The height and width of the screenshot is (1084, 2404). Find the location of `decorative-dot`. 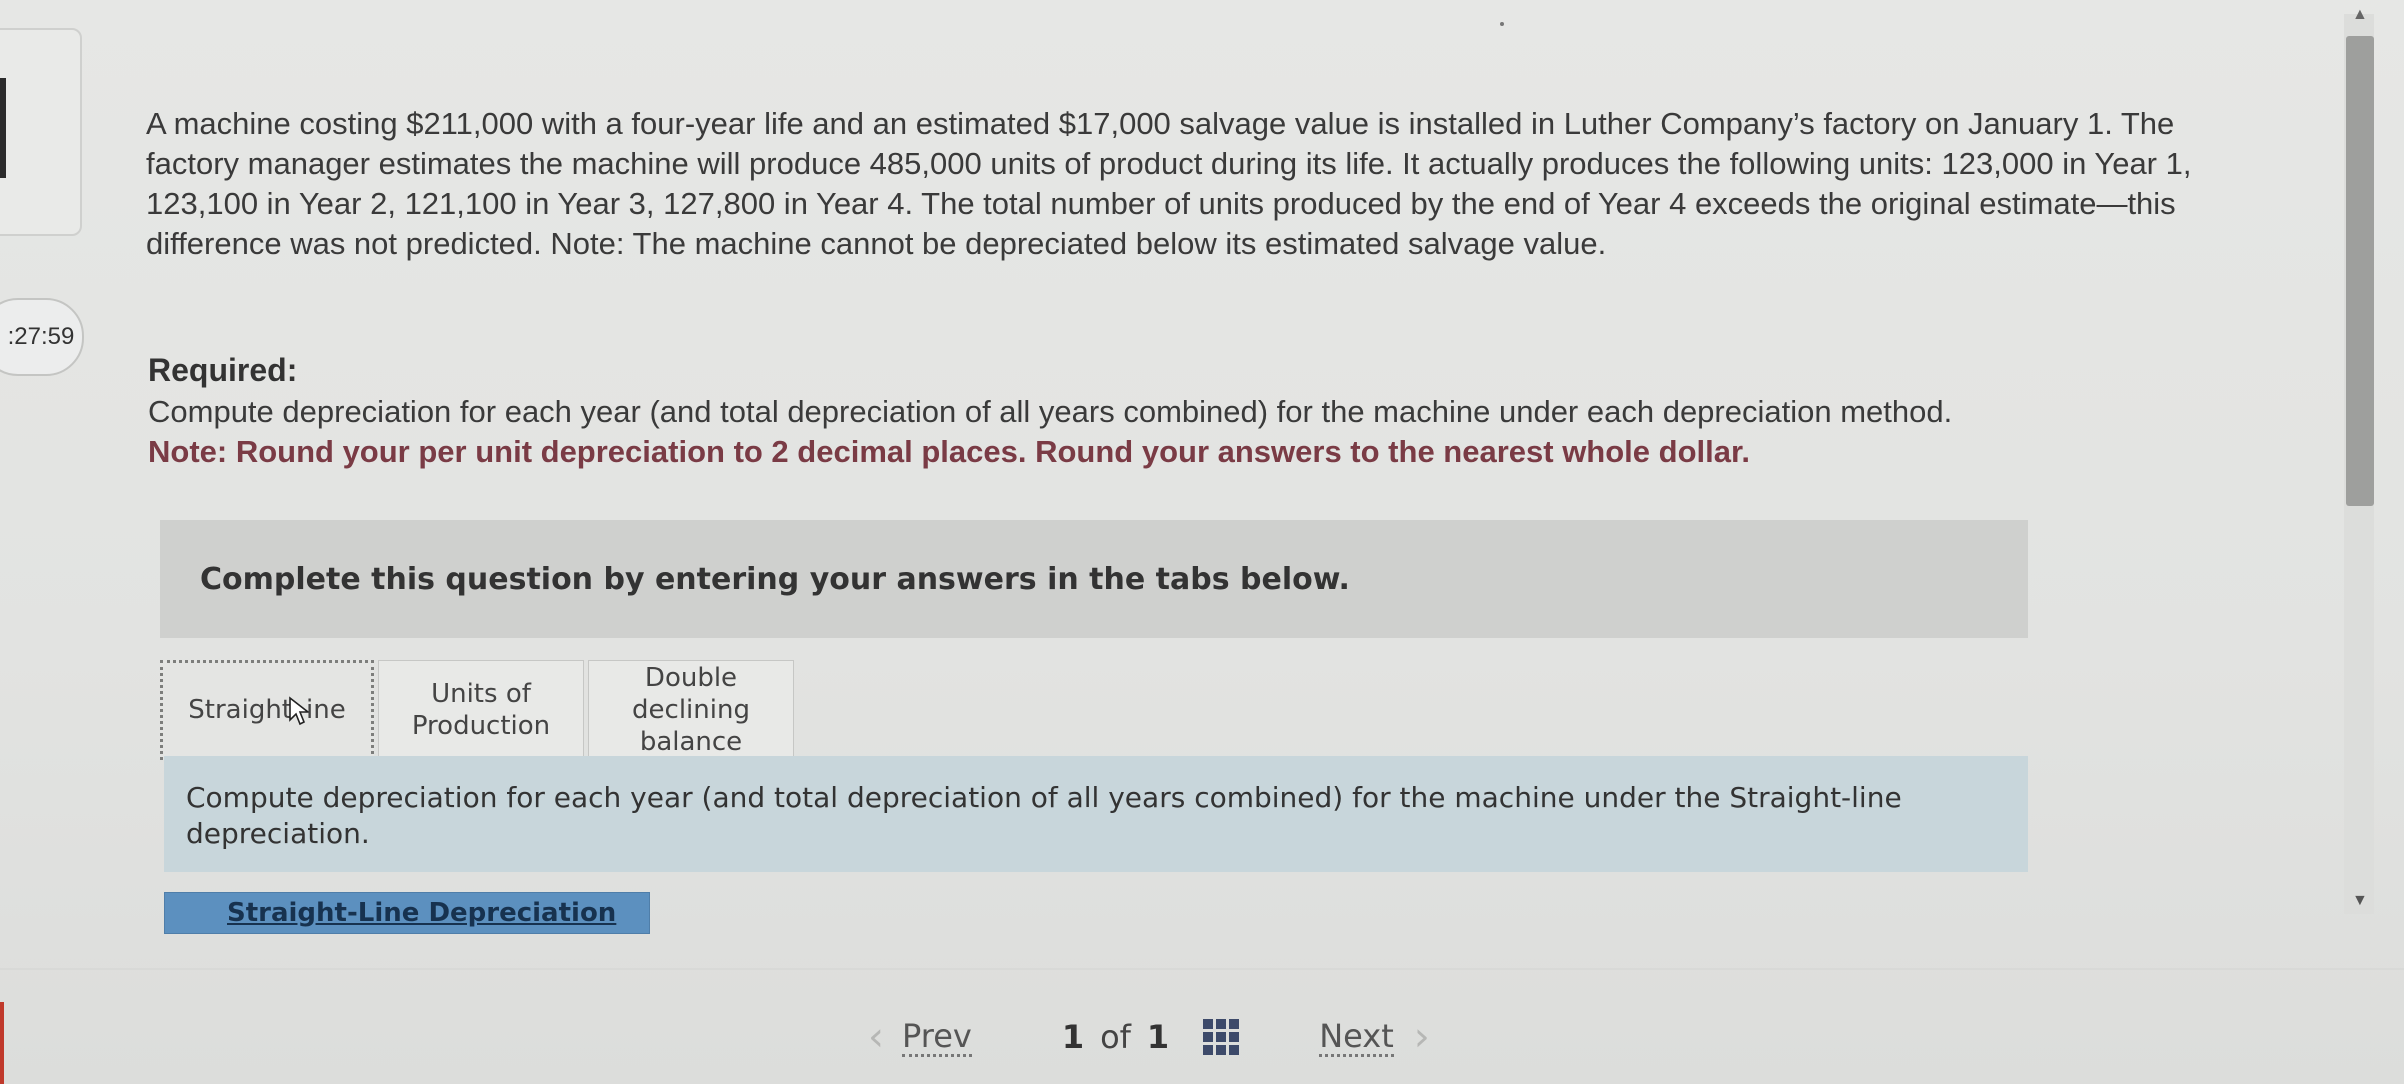

decorative-dot is located at coordinates (1502, 24).